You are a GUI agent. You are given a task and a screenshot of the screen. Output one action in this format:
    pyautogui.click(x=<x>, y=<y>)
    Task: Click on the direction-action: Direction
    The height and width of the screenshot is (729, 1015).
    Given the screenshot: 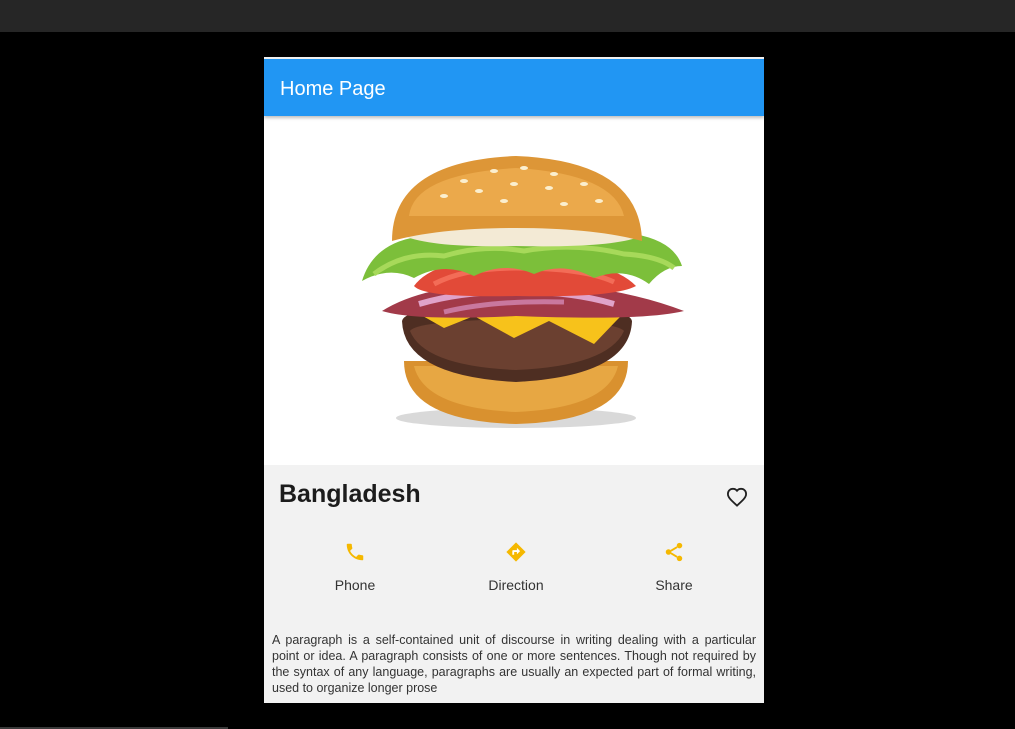 What is the action you would take?
    pyautogui.click(x=516, y=570)
    